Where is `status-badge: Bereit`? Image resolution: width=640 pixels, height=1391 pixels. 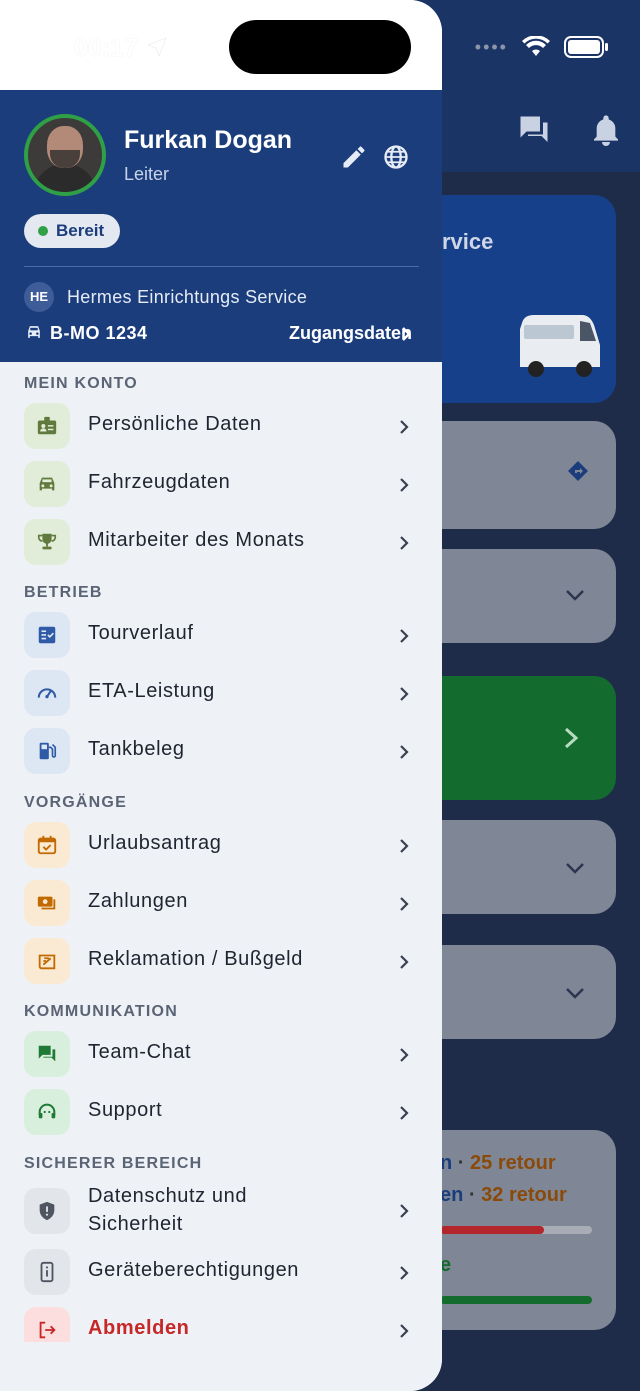 status-badge: Bereit is located at coordinates (72, 231).